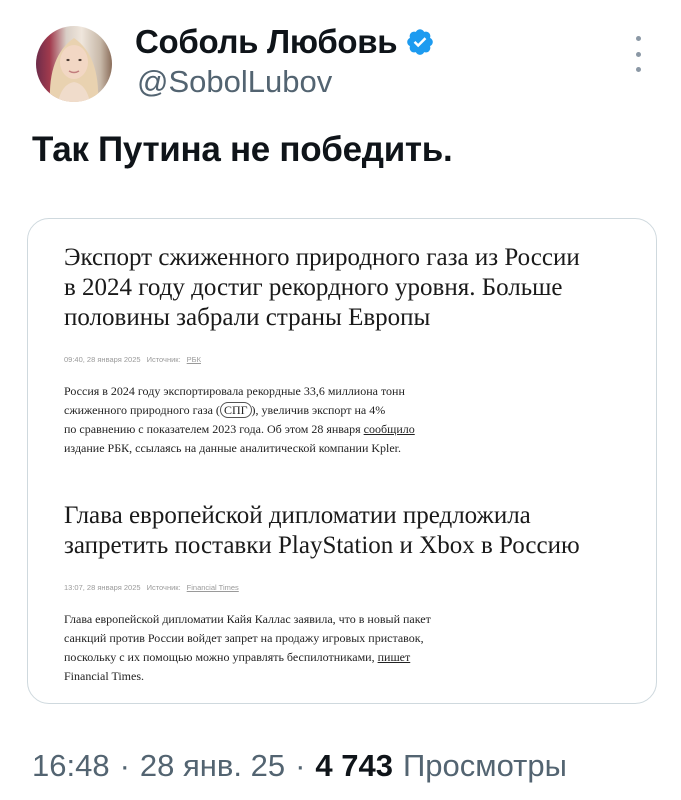  I want to click on body-text-part: Financial Times., so click(104, 676).